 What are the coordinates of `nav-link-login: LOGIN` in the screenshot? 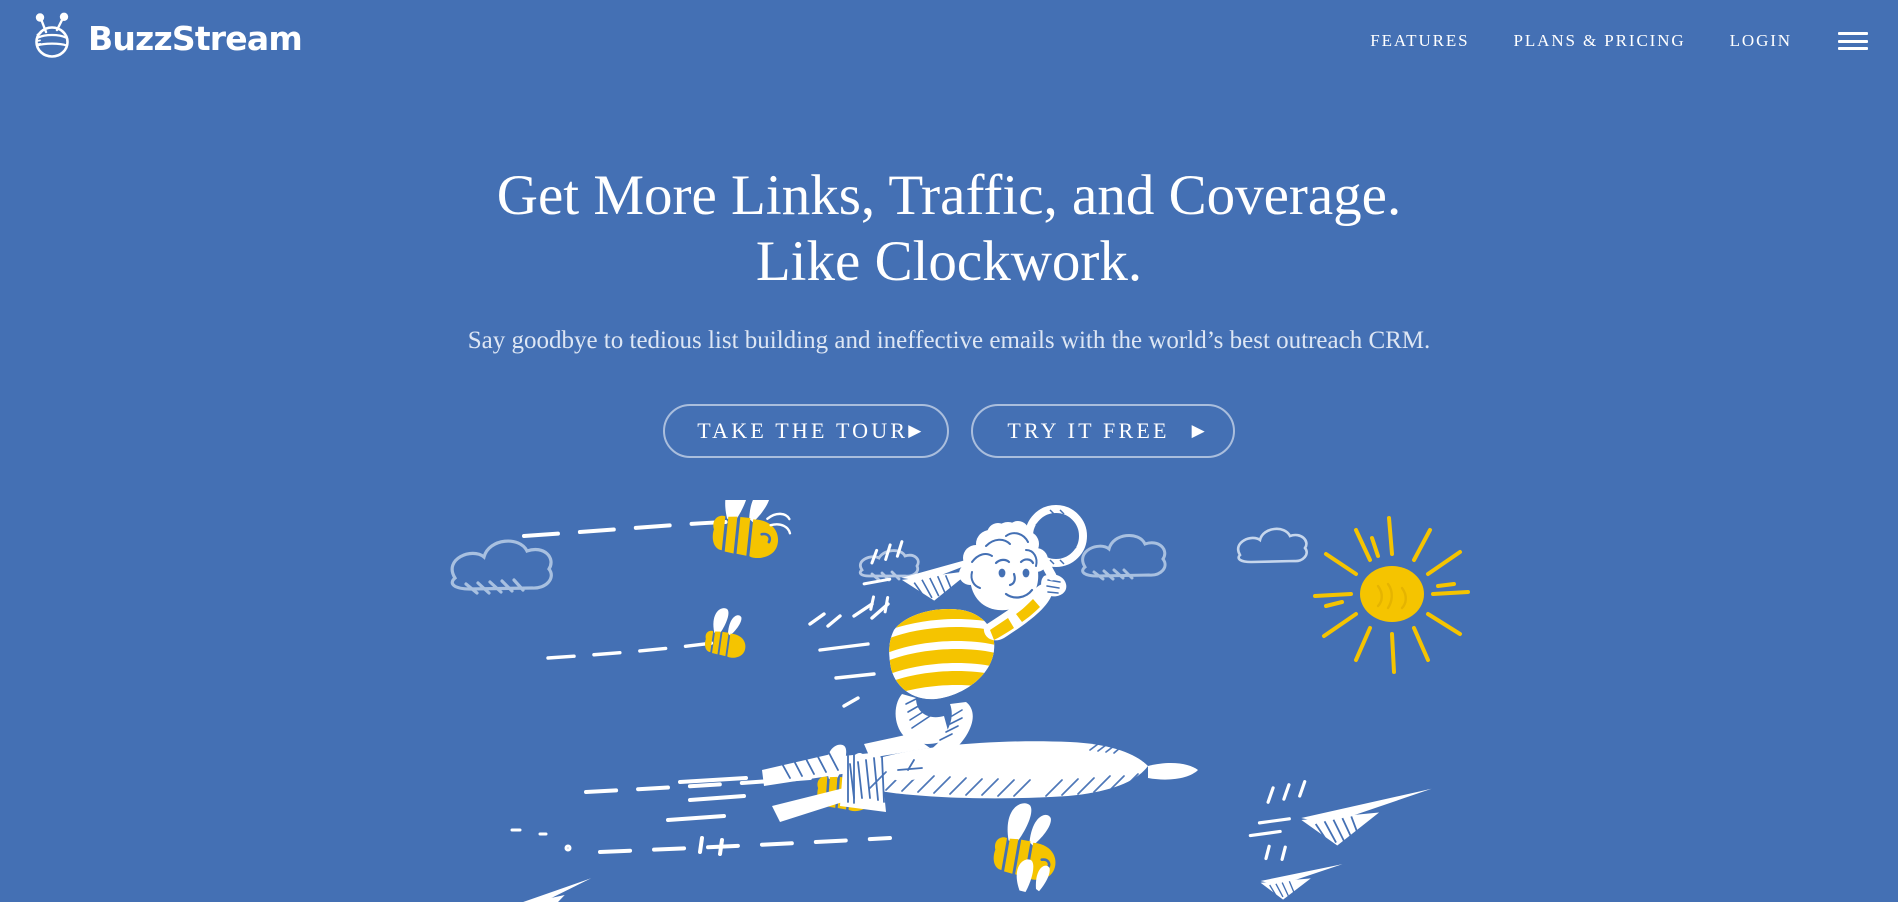 It's located at (1761, 41).